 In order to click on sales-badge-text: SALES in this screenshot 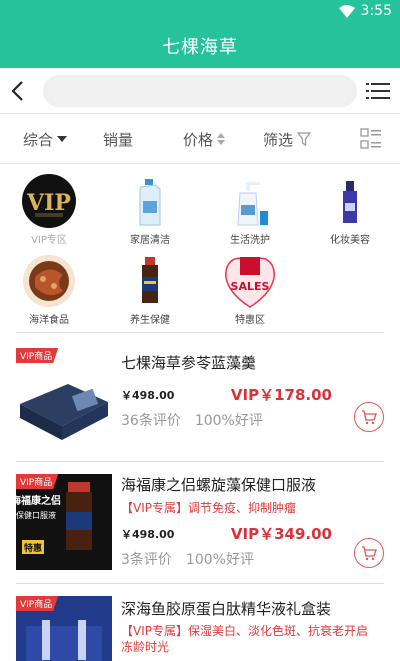, I will do `click(250, 286)`.